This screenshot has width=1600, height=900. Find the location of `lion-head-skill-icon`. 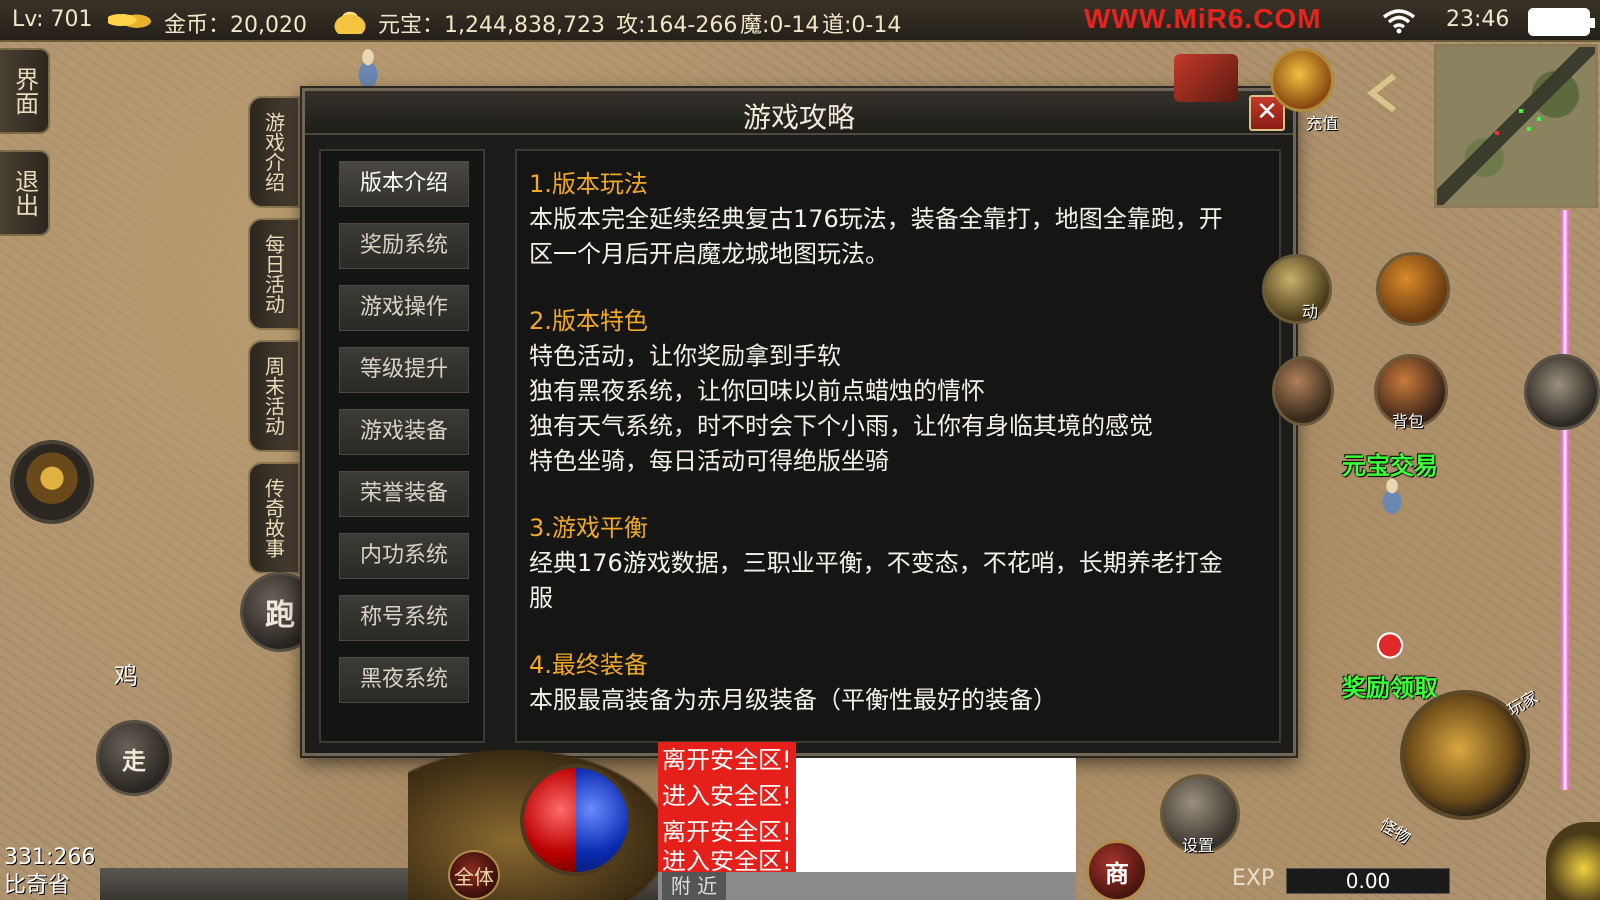

lion-head-skill-icon is located at coordinates (52, 482).